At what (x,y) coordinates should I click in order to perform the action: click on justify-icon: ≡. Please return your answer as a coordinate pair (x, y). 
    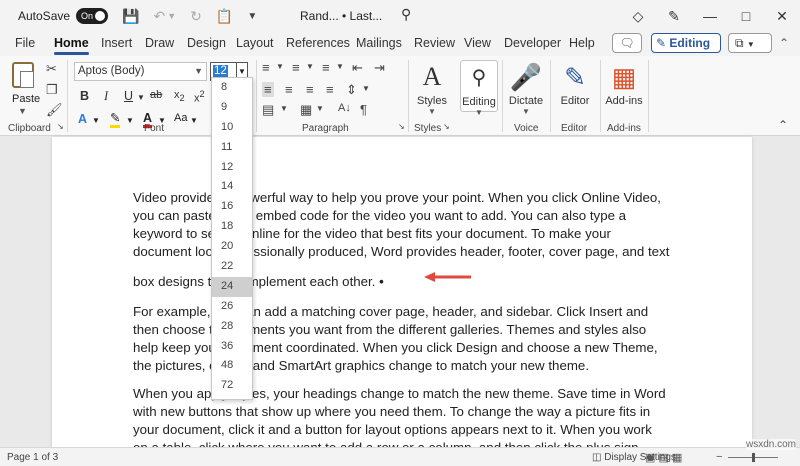
    Looking at the image, I should click on (330, 89).